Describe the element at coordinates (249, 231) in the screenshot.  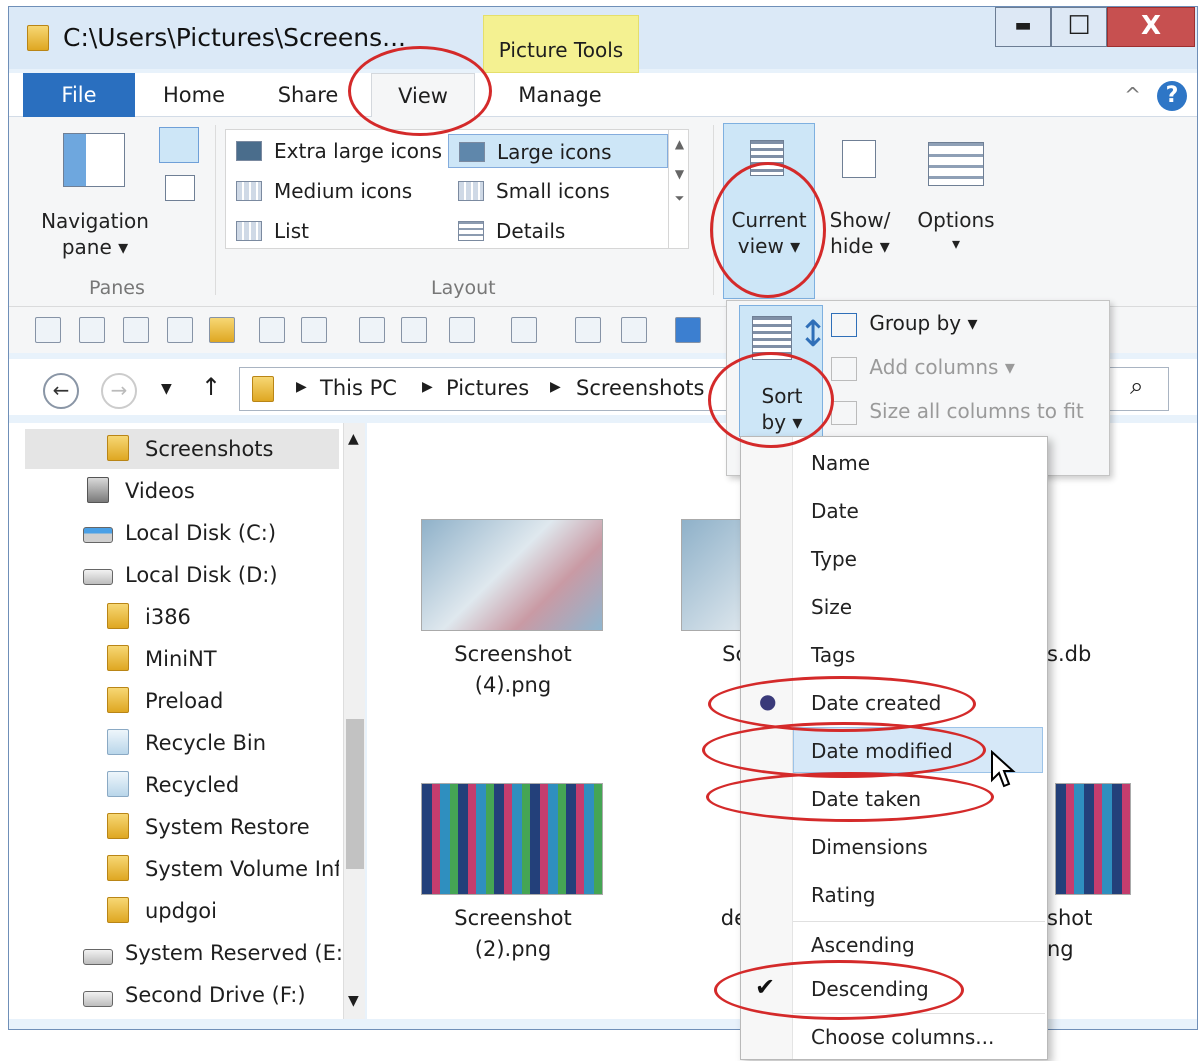
I see `list-icon` at that location.